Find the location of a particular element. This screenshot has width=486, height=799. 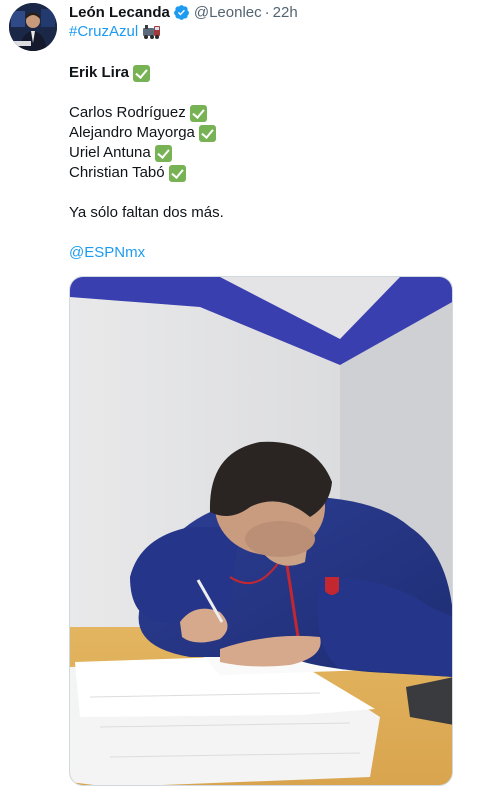

player-line: Alejandro Mayorga is located at coordinates (142, 133).